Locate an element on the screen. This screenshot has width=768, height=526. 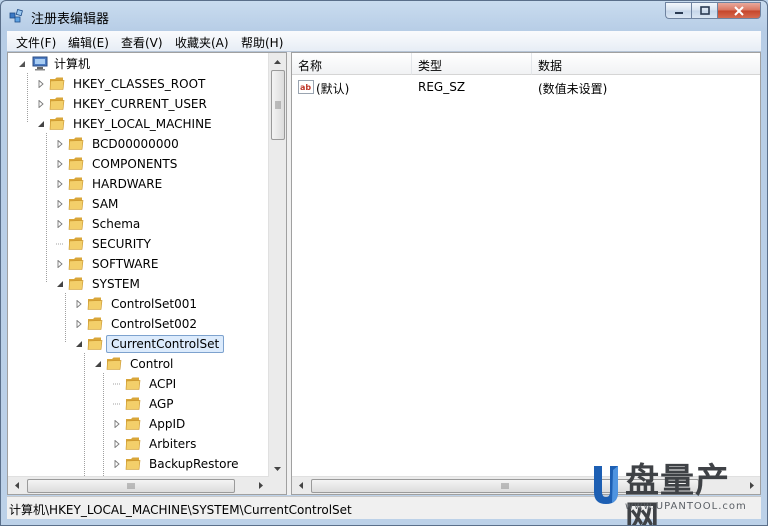
tree-node-label: Arbiters is located at coordinates (173, 444).